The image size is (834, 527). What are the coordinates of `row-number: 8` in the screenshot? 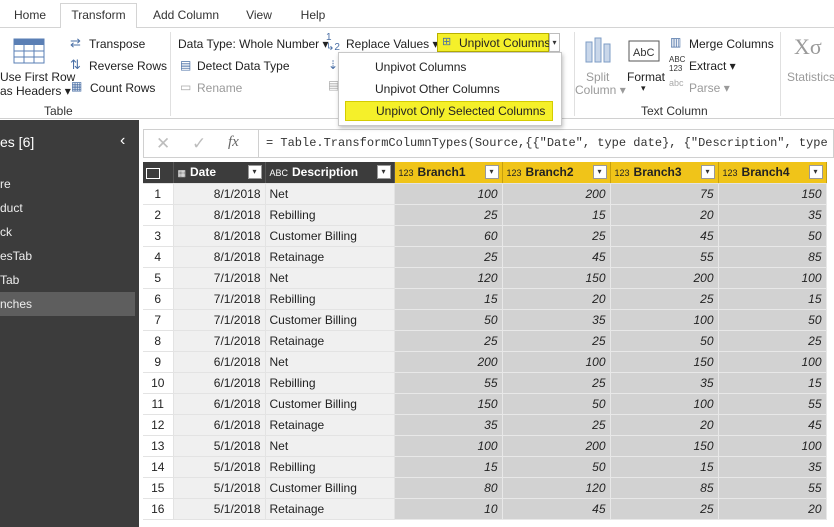 It's located at (158, 341).